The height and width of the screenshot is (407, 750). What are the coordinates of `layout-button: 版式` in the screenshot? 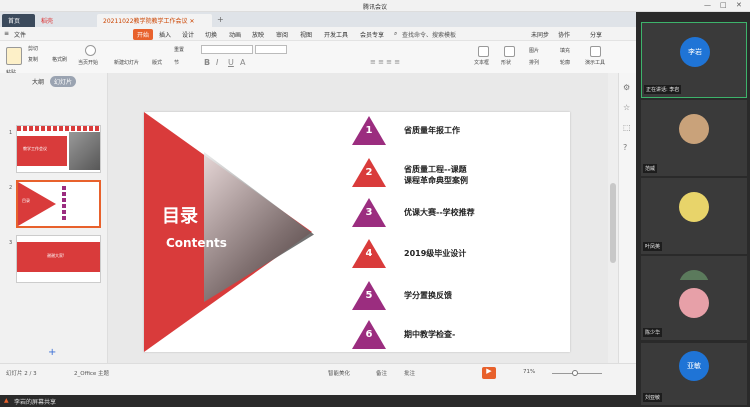 It's located at (157, 62).